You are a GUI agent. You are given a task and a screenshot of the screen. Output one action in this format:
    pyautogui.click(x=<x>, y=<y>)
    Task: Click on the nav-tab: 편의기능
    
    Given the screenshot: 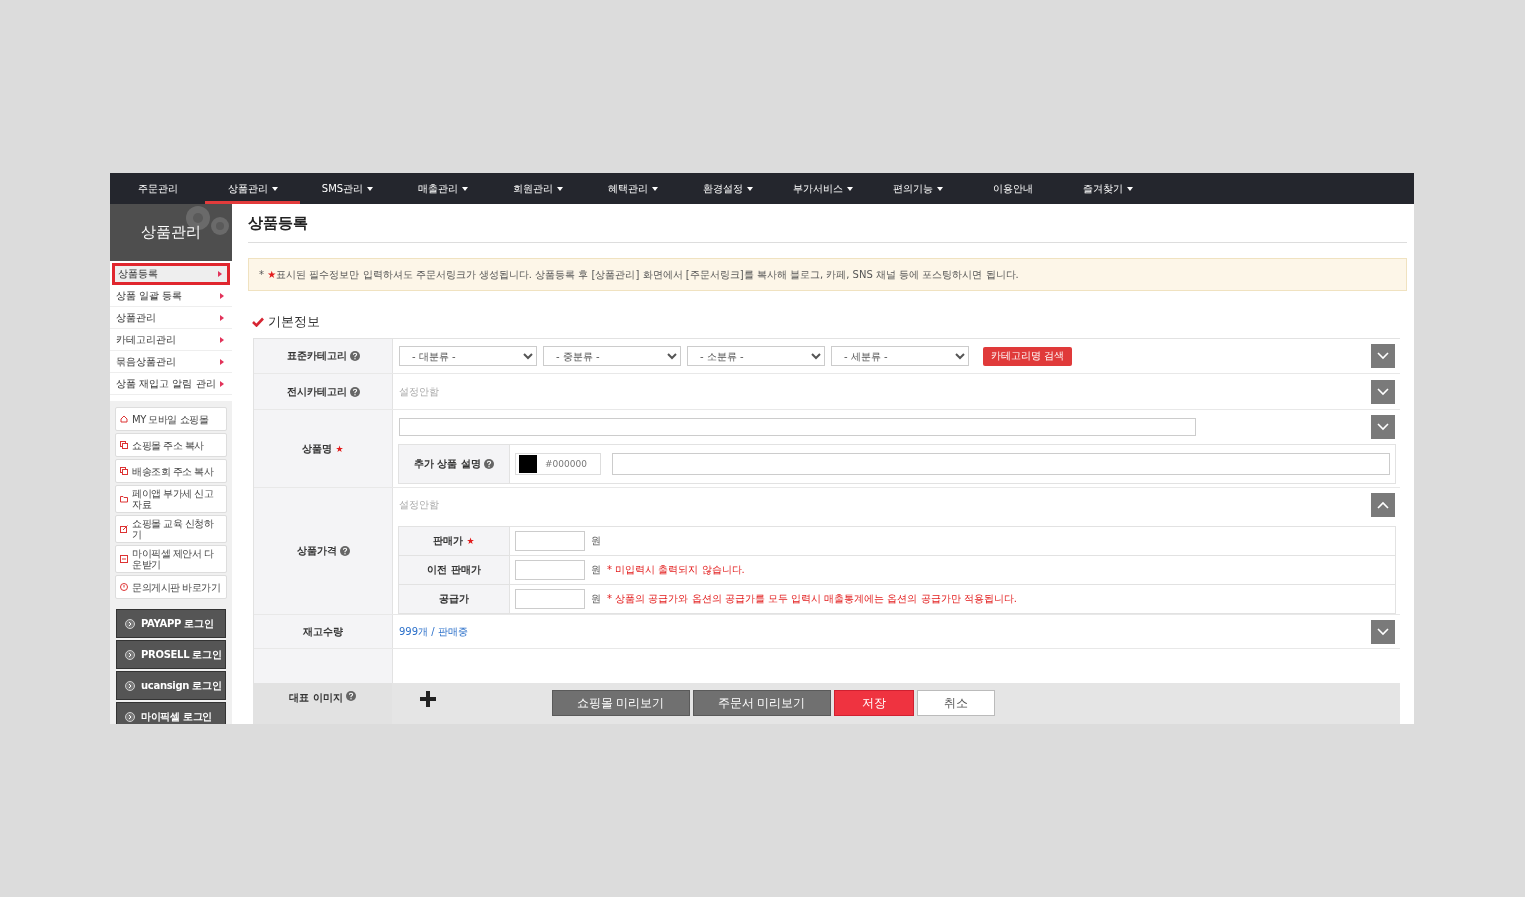 What is the action you would take?
    pyautogui.click(x=917, y=188)
    